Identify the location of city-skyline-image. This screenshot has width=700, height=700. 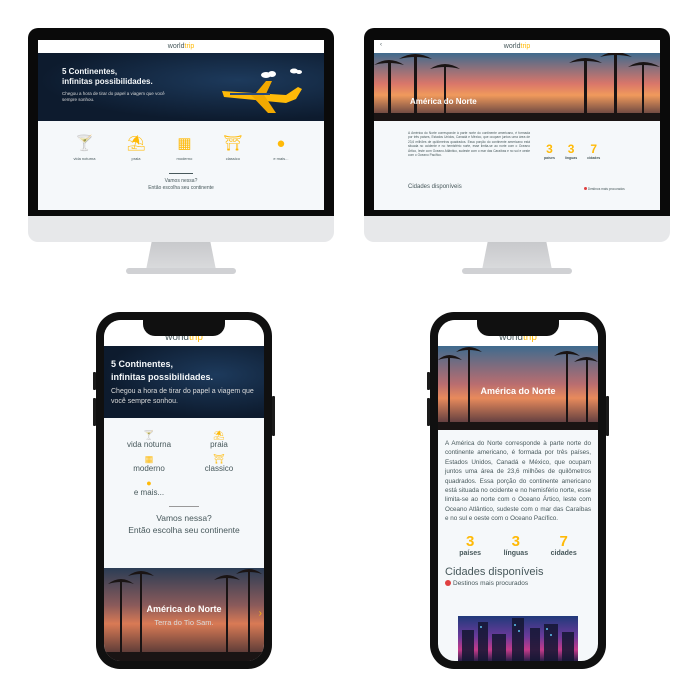
(518, 639).